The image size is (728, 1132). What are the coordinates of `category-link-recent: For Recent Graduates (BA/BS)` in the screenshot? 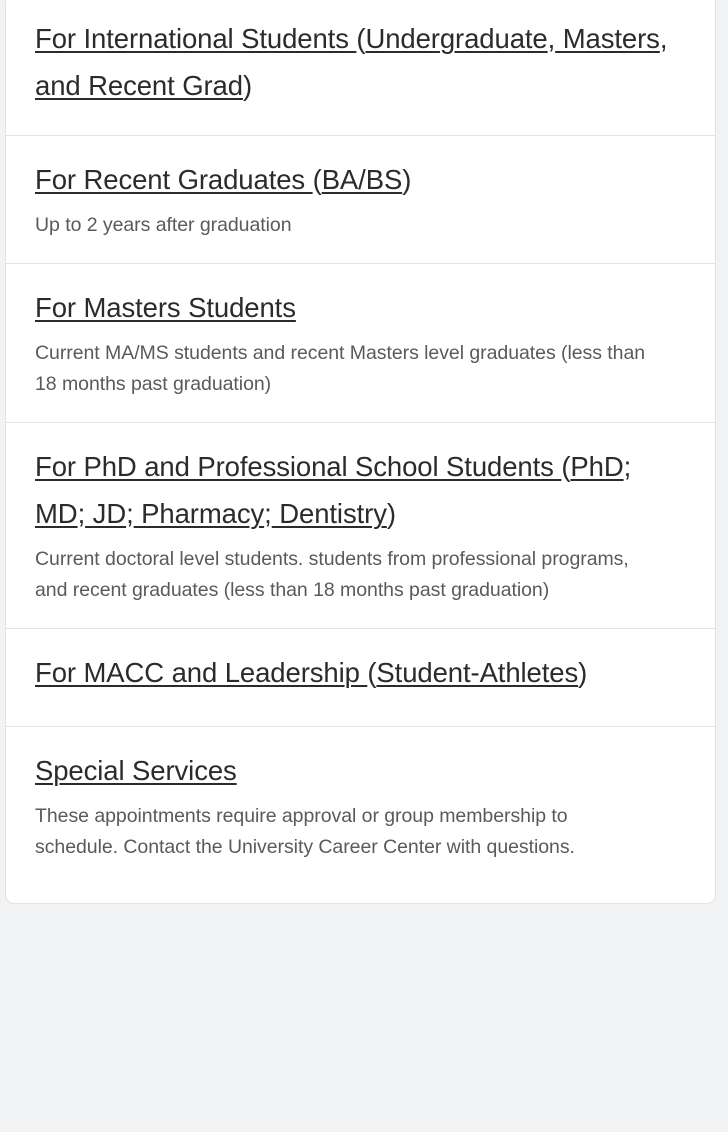 It's located at (360, 179).